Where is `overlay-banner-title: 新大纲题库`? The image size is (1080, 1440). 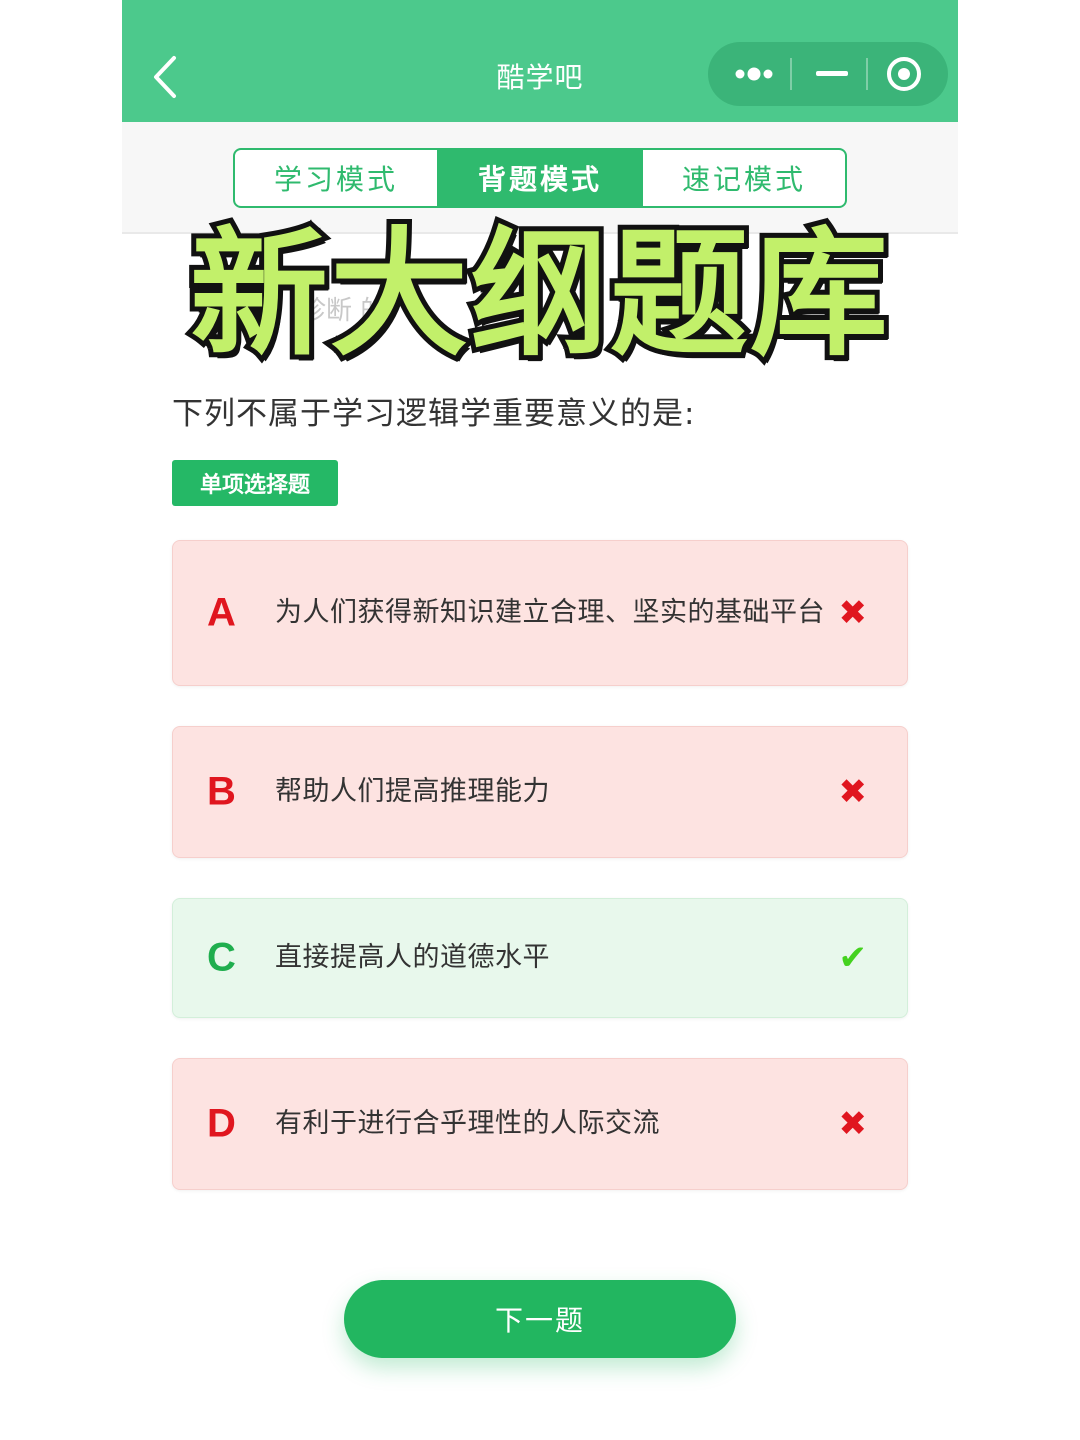 overlay-banner-title: 新大纲题库 is located at coordinates (539, 295).